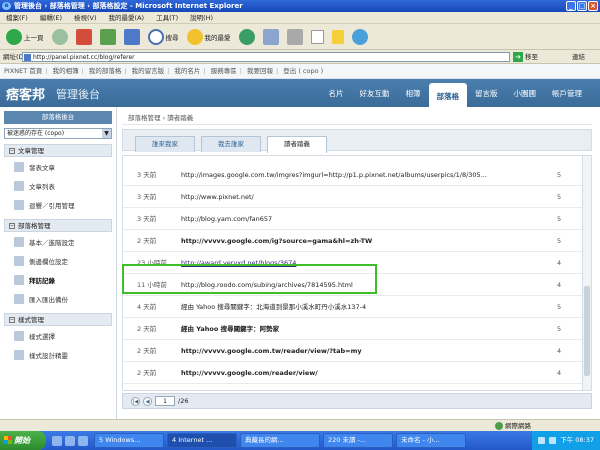 The width and height of the screenshot is (600, 450). Describe the element at coordinates (361, 329) in the screenshot. I see `referrer-url-link: 經由 Yahoo 搜尋關鍵字：阿勢家` at that location.